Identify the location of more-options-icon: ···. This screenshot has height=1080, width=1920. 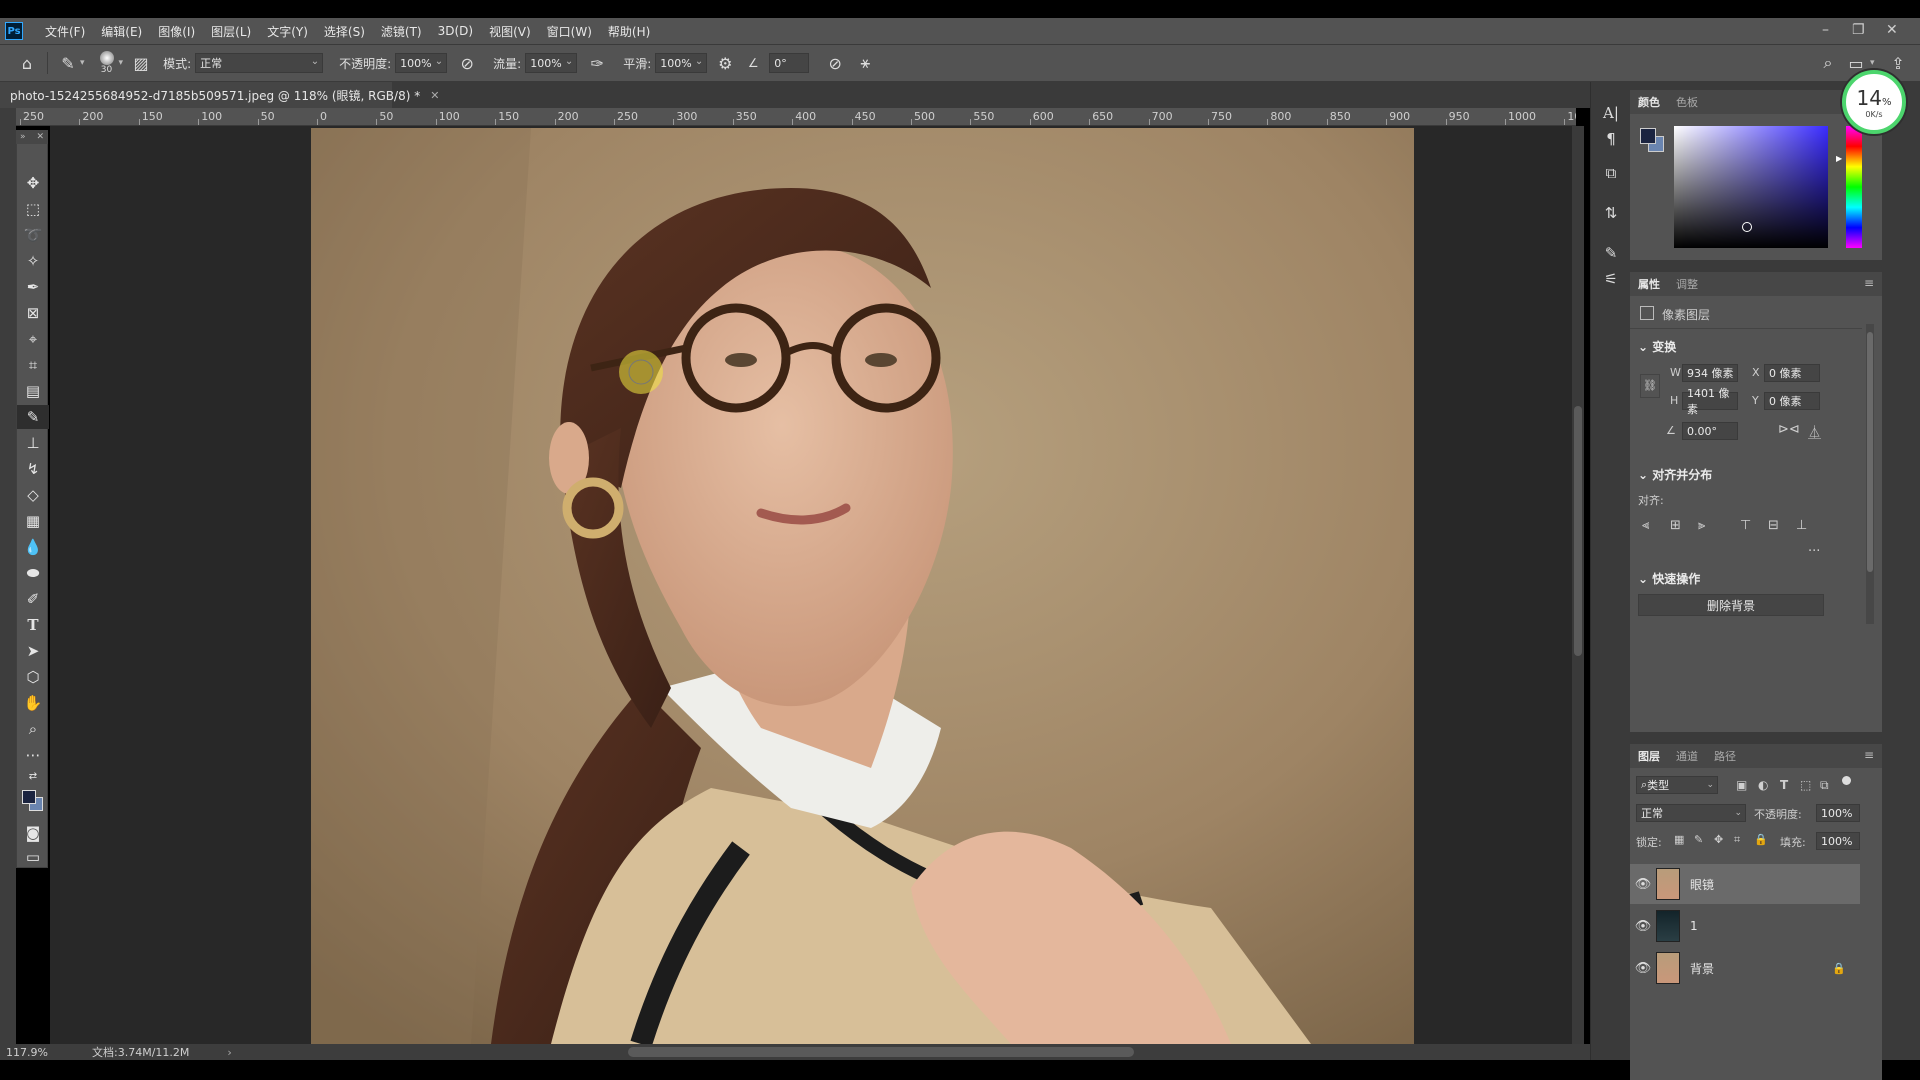
(1814, 551).